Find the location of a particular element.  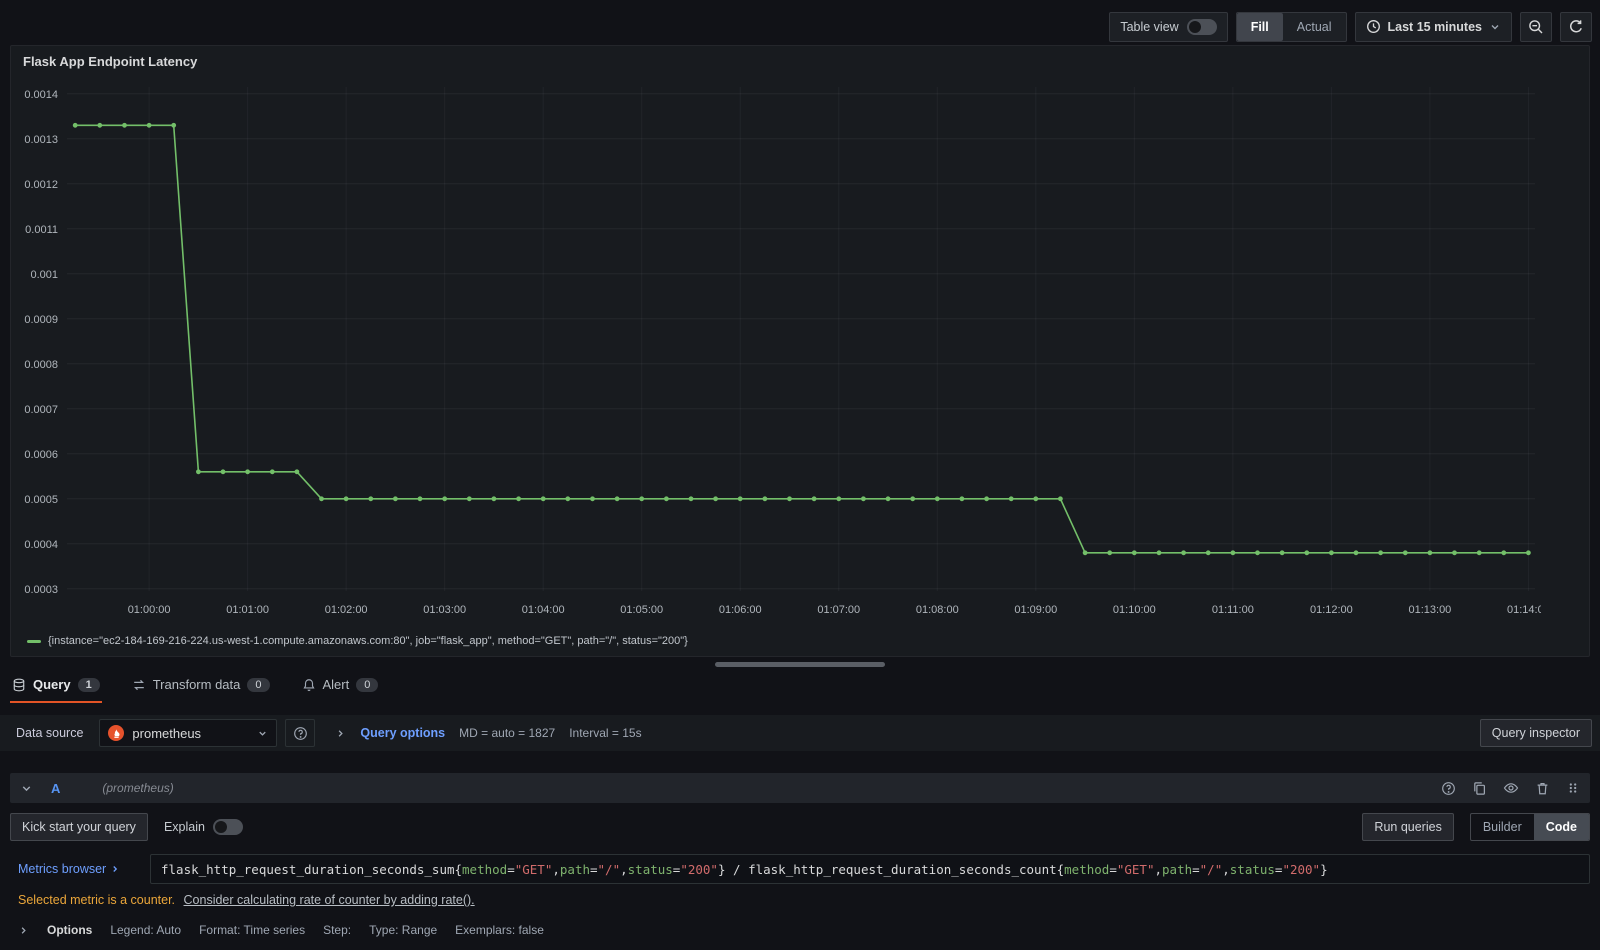

svg-text: 0.0006 is located at coordinates (41, 455).